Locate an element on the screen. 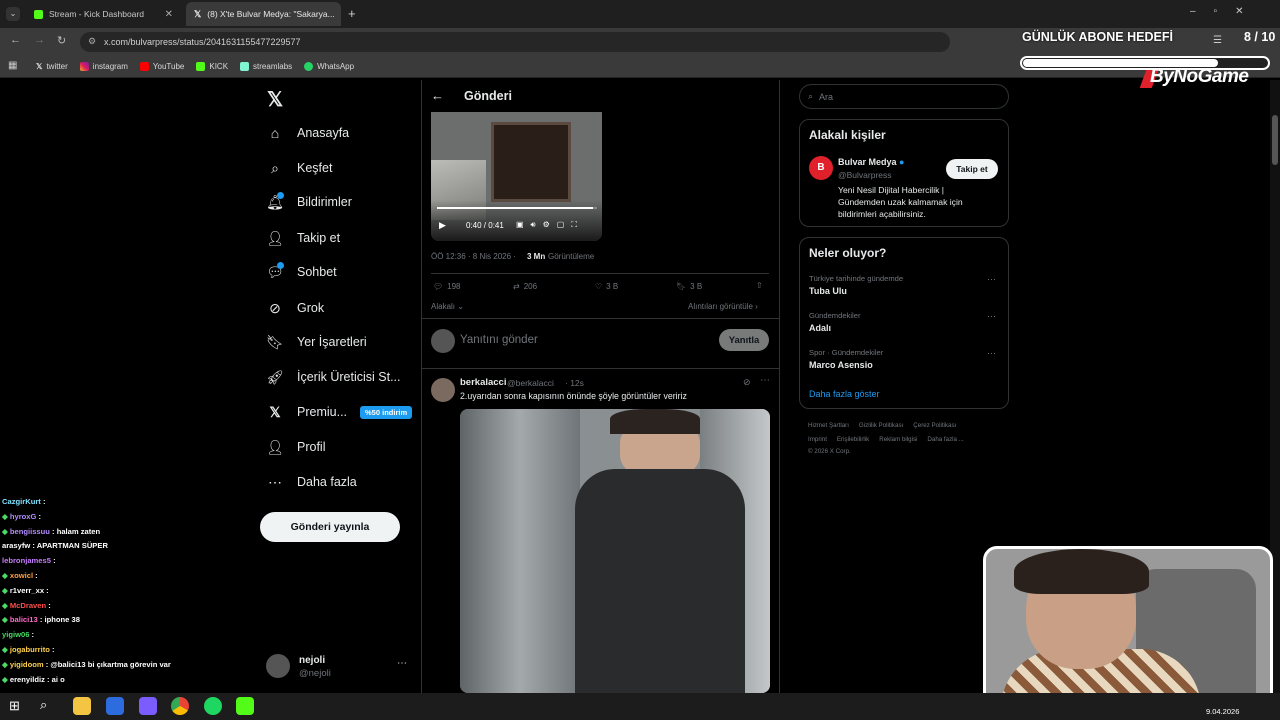  reply-input: Yanıtını gönder is located at coordinates (499, 340).